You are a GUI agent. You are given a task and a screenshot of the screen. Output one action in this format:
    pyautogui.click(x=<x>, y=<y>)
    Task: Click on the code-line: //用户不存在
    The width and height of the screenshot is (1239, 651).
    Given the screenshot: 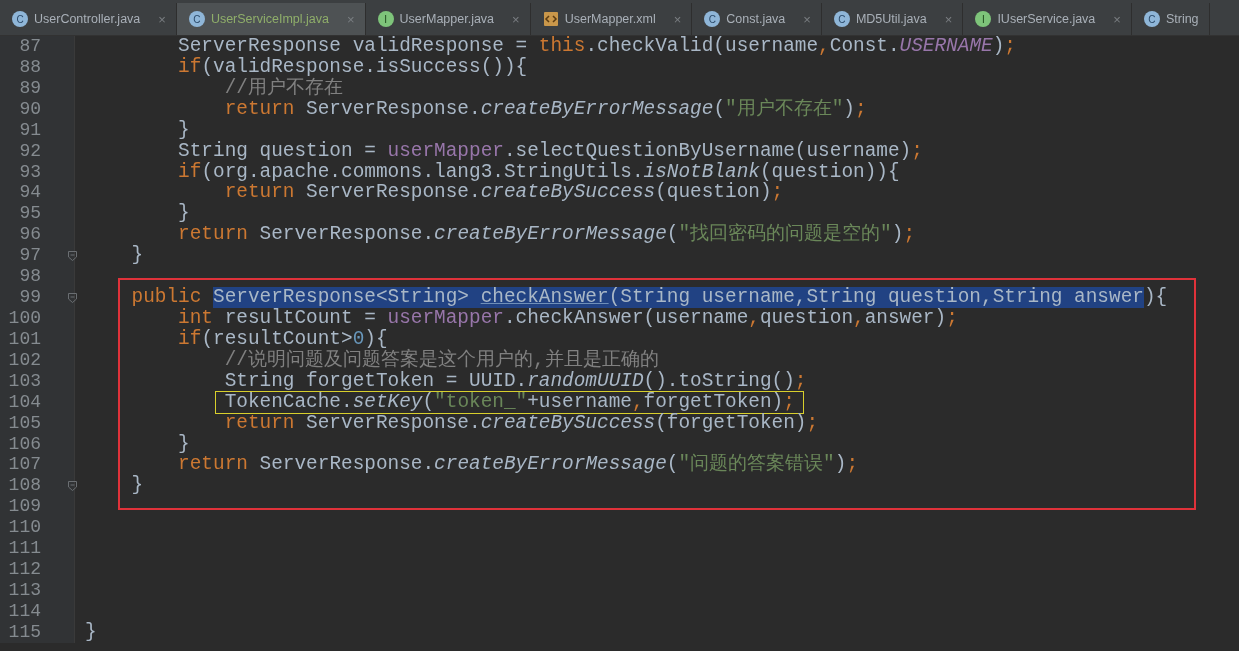 What is the action you would take?
    pyautogui.click(x=283, y=88)
    